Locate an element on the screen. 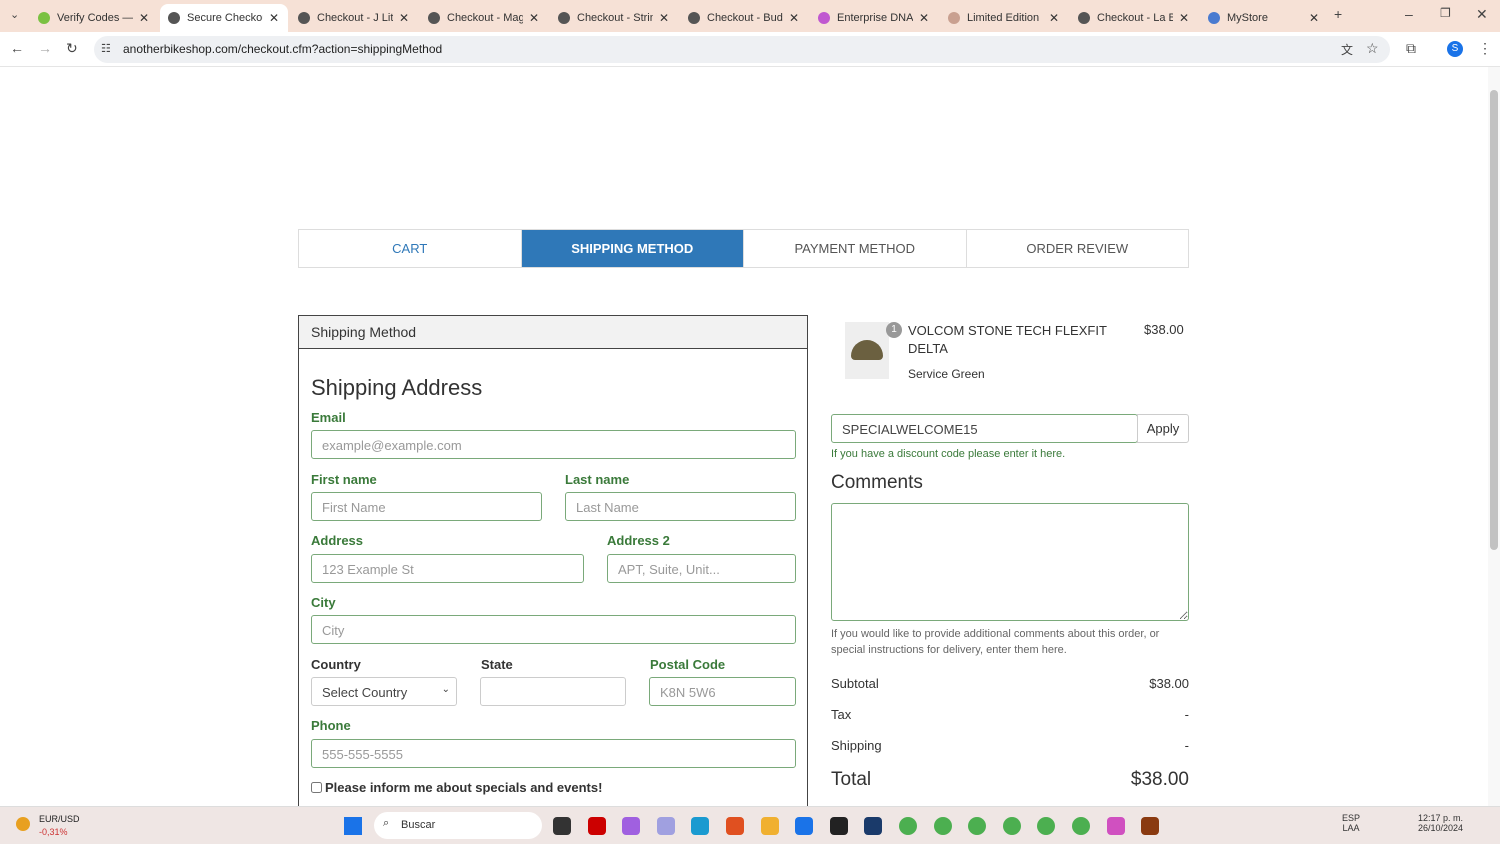  new-tab-button: + is located at coordinates (1338, 14).